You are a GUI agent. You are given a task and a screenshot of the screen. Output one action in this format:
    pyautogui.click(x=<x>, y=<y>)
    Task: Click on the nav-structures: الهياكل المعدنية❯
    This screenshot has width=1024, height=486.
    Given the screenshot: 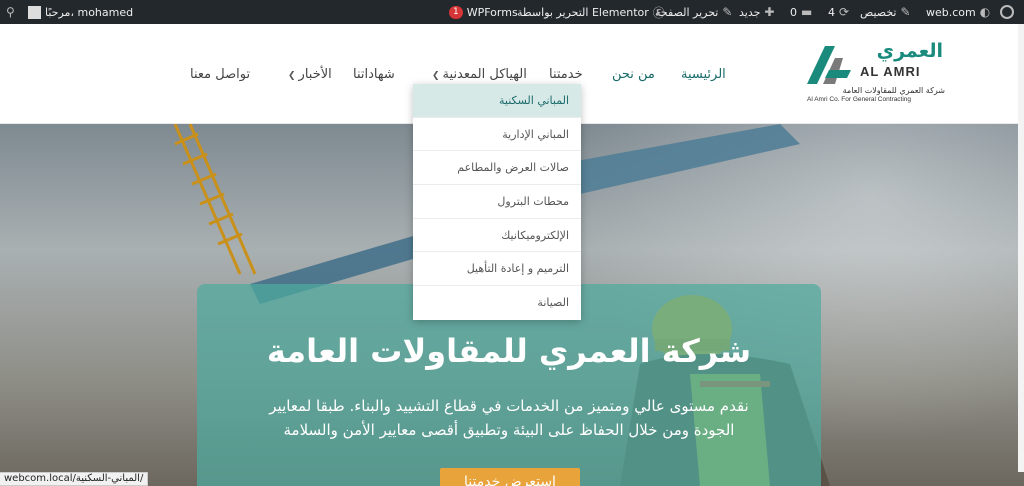 What is the action you would take?
    pyautogui.click(x=479, y=74)
    